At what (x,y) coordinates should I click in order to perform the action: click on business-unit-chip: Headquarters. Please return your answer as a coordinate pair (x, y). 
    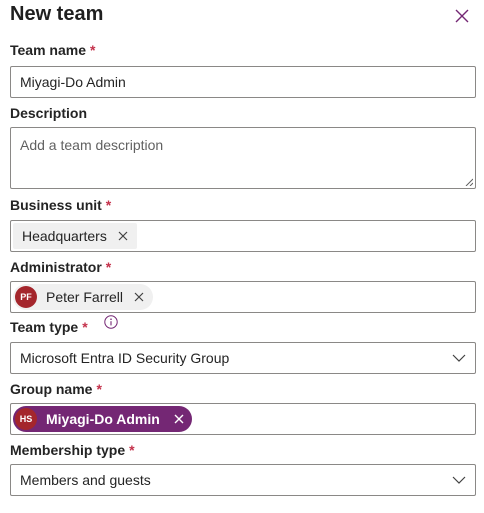
    Looking at the image, I should click on (75, 236).